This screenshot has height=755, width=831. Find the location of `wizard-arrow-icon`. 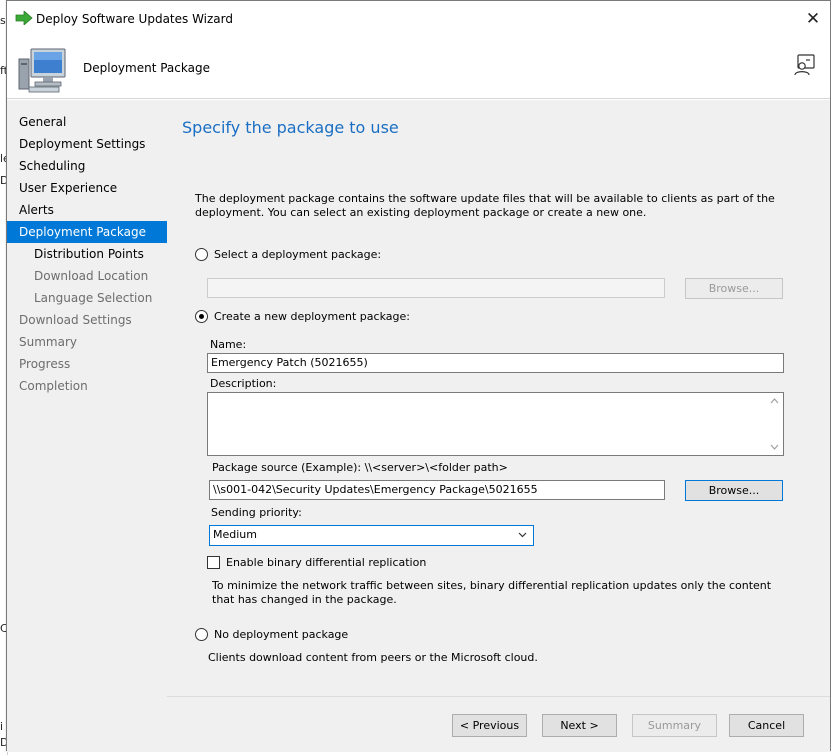

wizard-arrow-icon is located at coordinates (24, 18).